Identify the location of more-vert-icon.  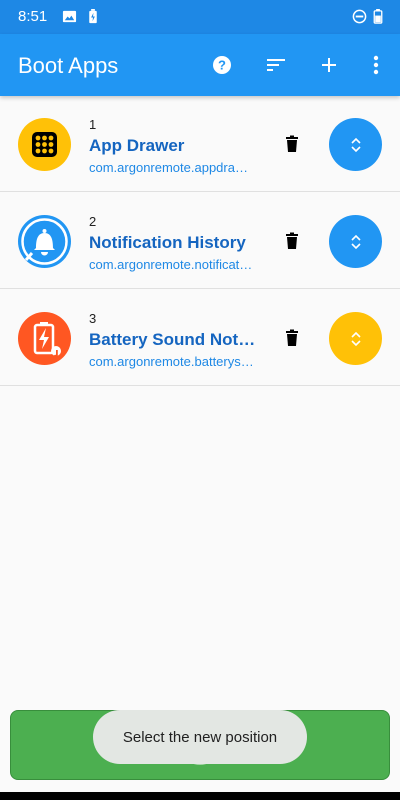
(376, 65).